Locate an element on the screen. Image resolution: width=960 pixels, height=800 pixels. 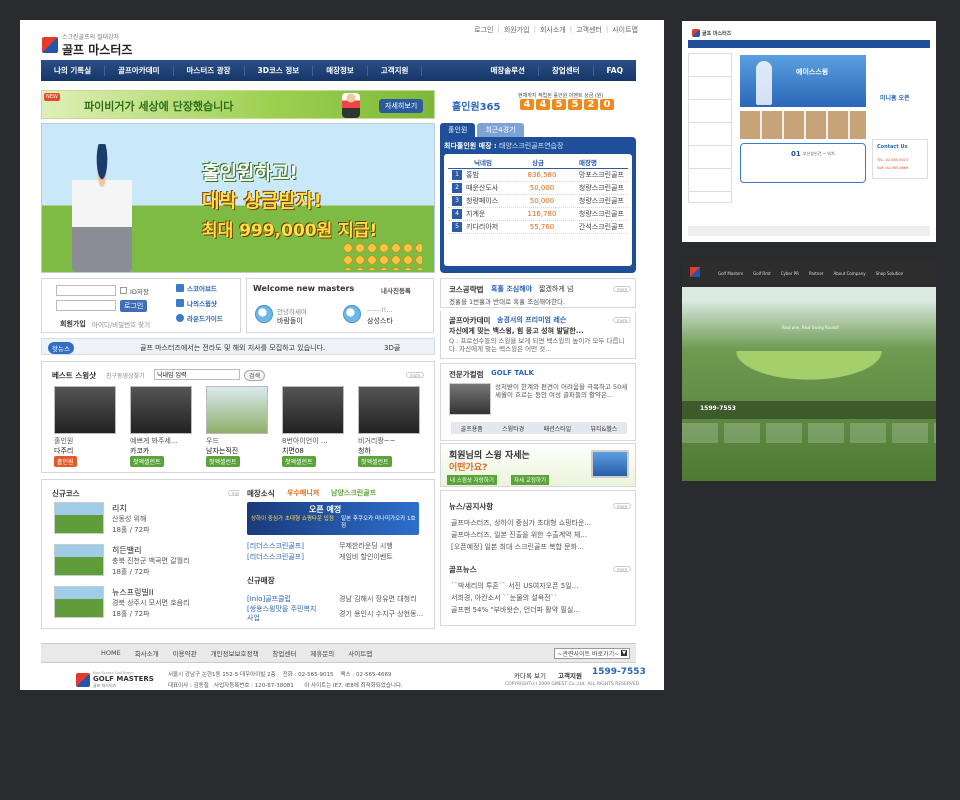
nav-academy: 골프아카데미 is located at coordinates (139, 70).